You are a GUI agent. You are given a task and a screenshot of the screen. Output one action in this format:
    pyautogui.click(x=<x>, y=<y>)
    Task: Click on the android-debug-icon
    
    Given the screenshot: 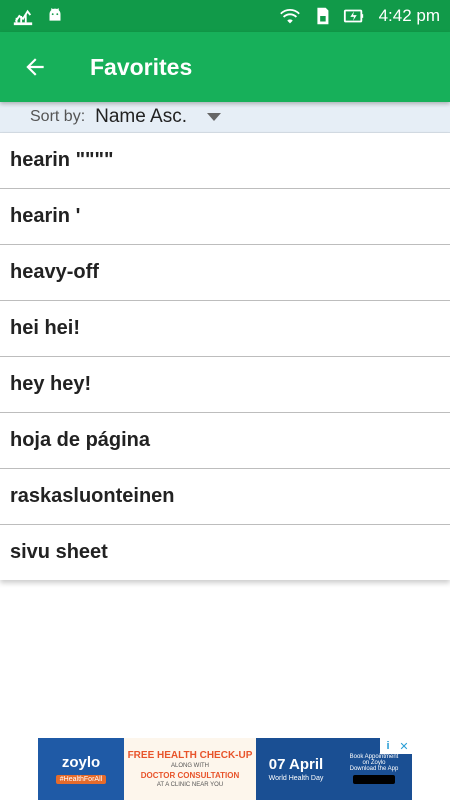 What is the action you would take?
    pyautogui.click(x=55, y=16)
    